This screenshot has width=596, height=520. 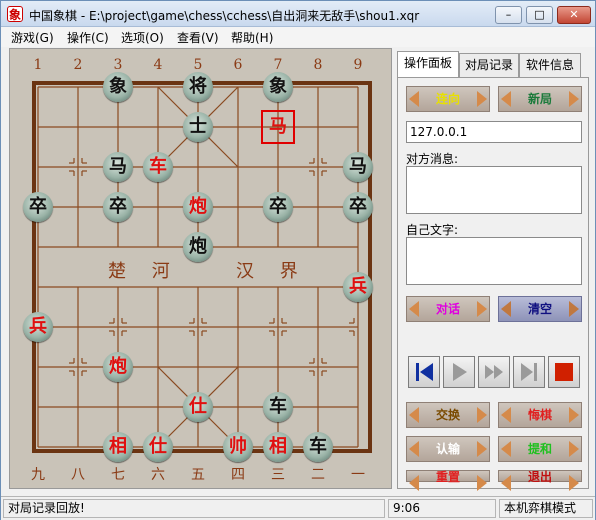 What do you see at coordinates (78, 65) in the screenshot?
I see `top-number-2: 2` at bounding box center [78, 65].